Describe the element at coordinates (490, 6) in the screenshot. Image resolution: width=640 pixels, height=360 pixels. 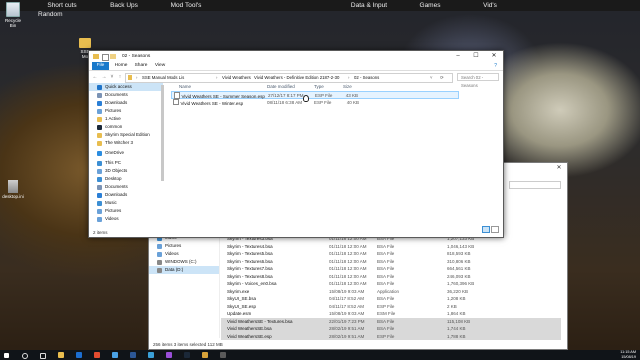
I see `toolbar-vids: Vid's` at that location.